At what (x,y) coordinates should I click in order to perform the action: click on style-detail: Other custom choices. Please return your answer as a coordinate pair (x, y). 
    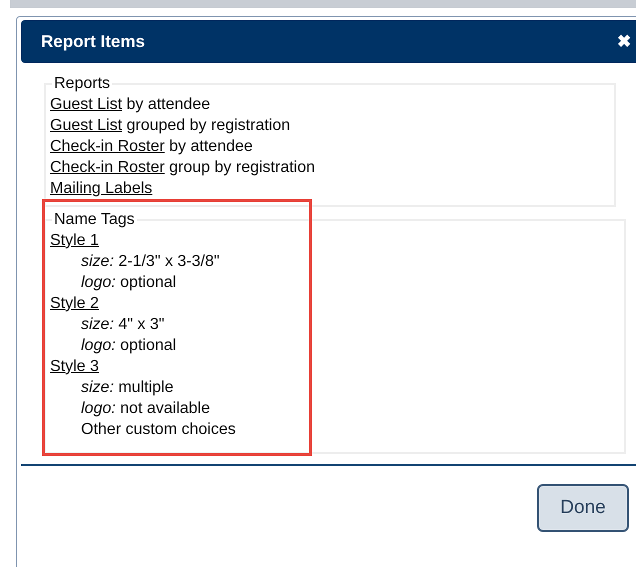
    Looking at the image, I should click on (158, 430).